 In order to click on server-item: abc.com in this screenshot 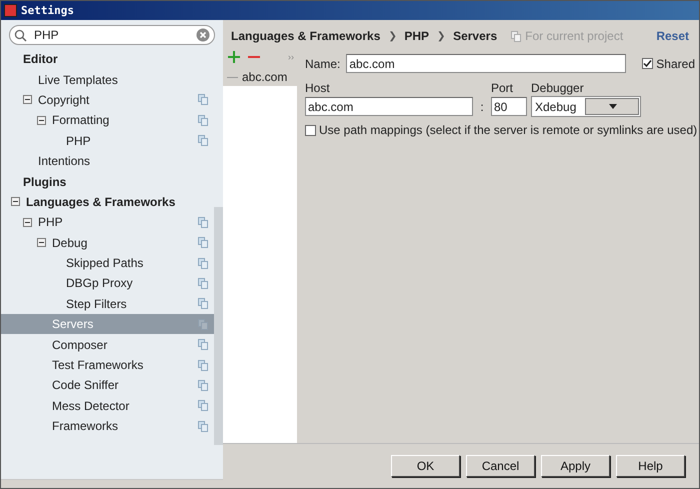, I will do `click(260, 77)`.